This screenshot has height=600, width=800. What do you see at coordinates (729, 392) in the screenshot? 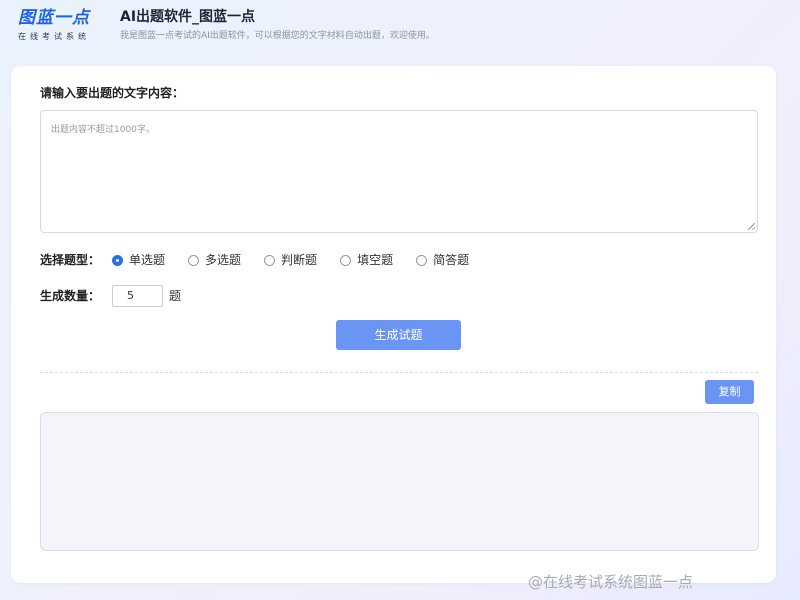
I see `copy-button: 复制` at bounding box center [729, 392].